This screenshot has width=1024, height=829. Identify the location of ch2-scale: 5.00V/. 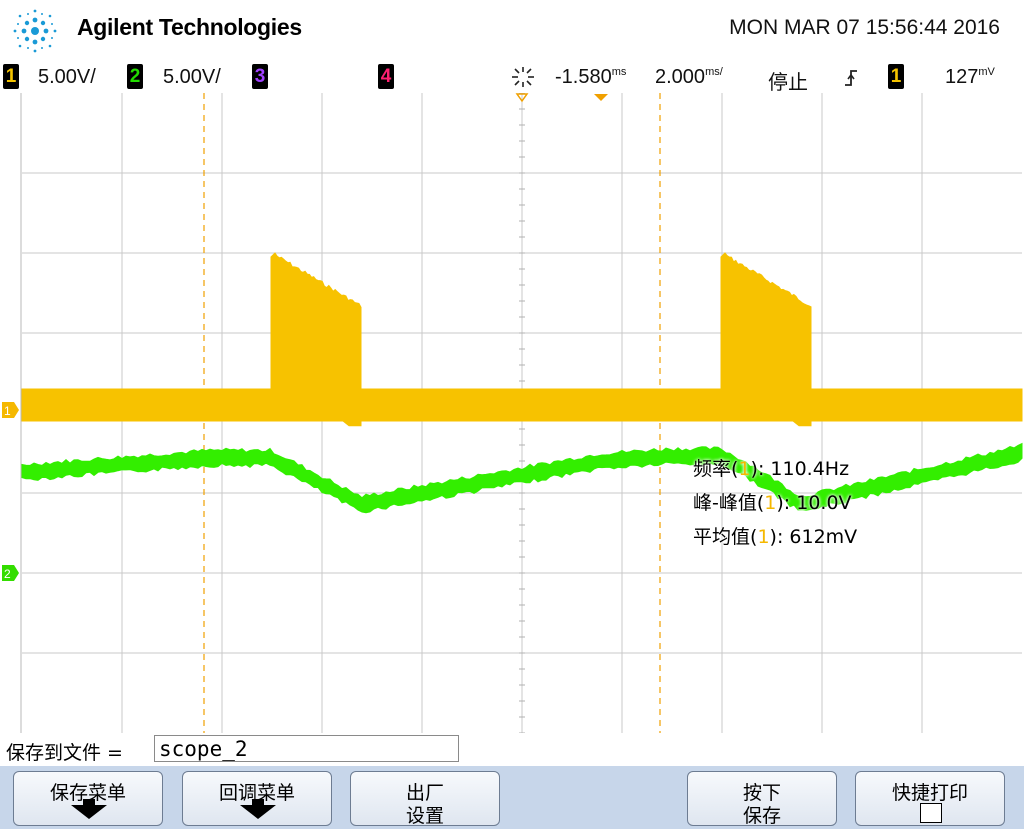
(192, 77).